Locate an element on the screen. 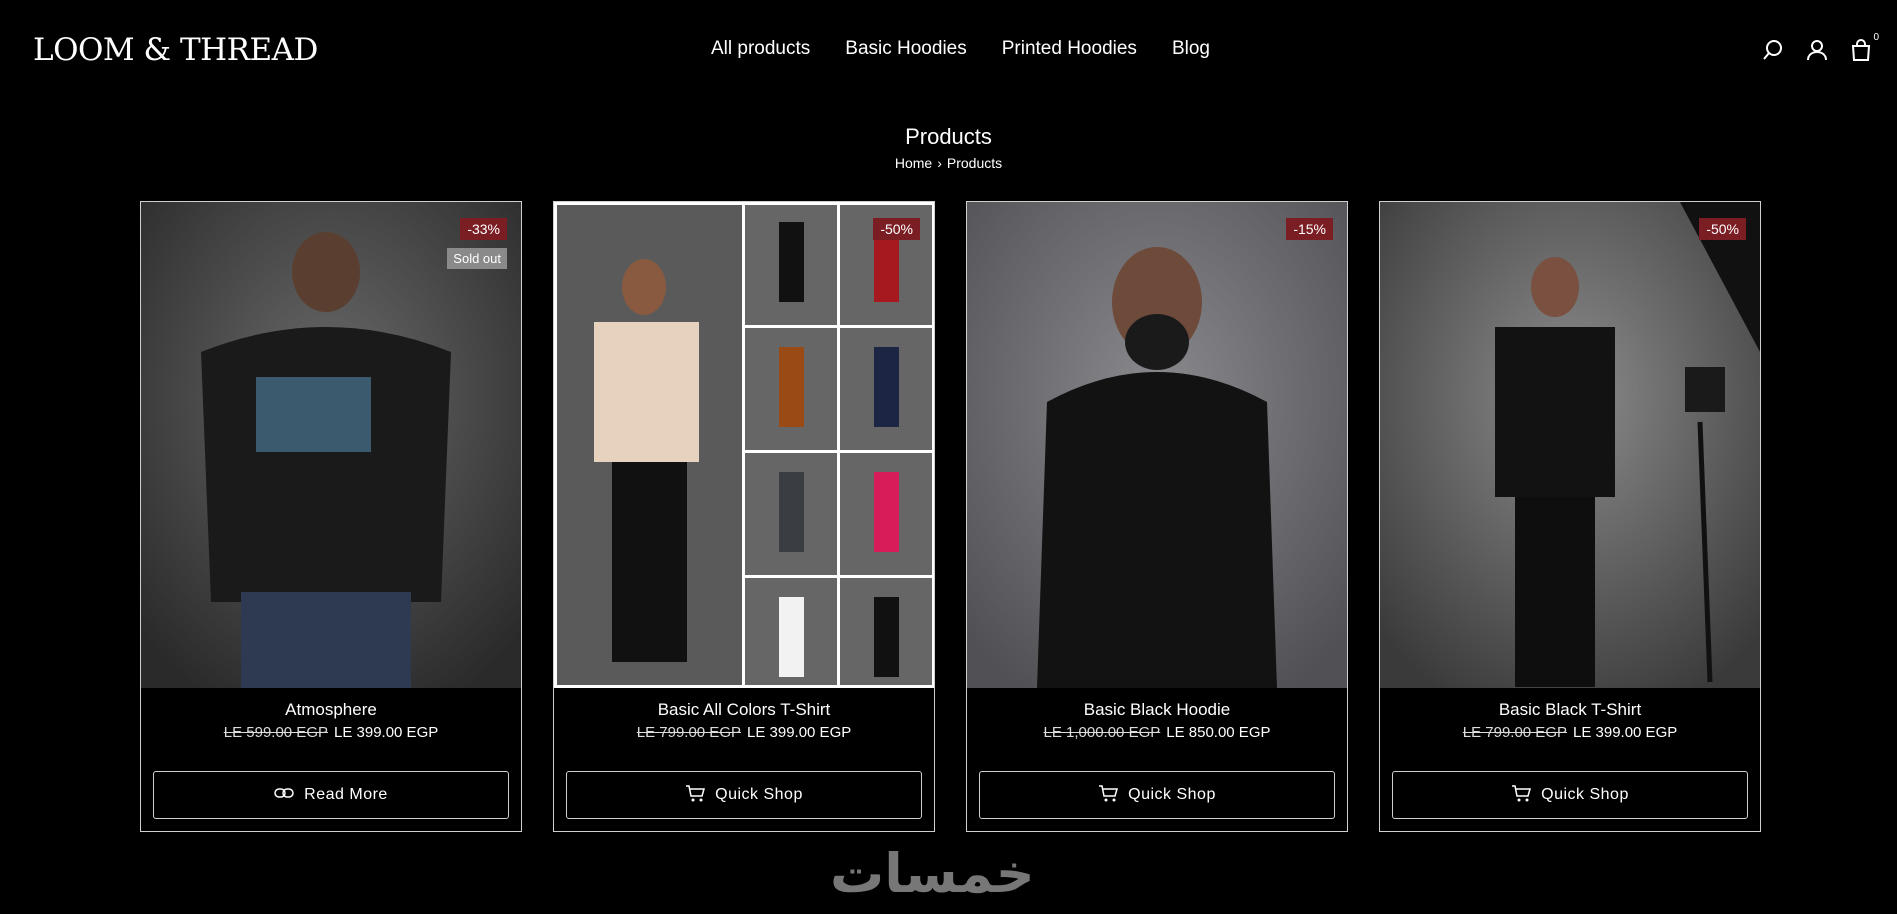 The image size is (1897, 914). product-price: LE 1,000.00 EGP LE 850.00 EGP is located at coordinates (1157, 732).